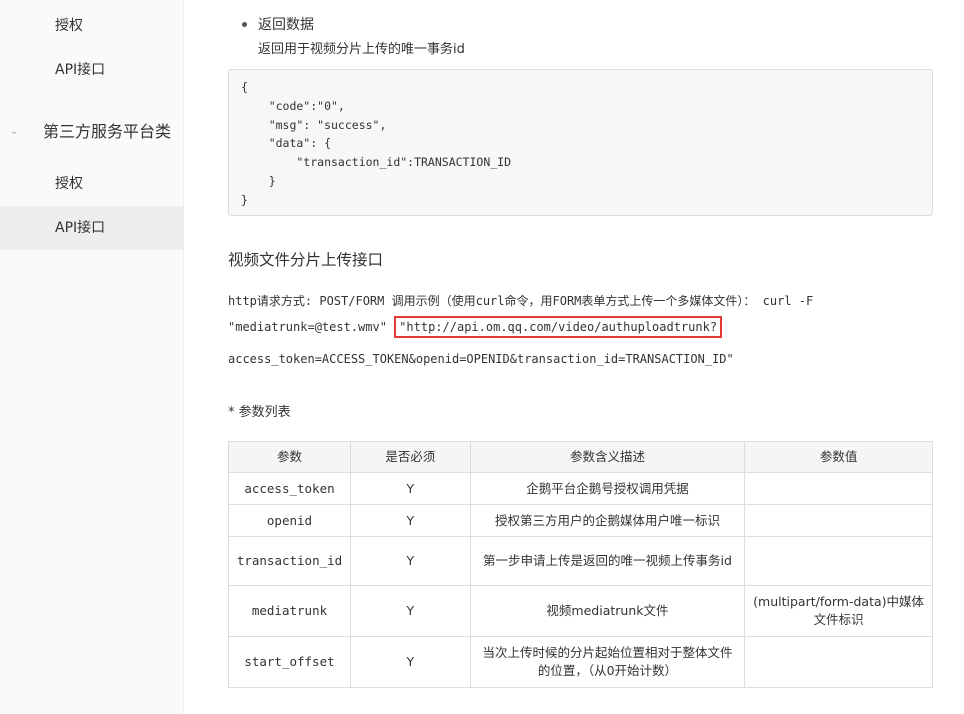 The image size is (964, 714). What do you see at coordinates (607, 611) in the screenshot?
I see `cell: 视频mediatrunk文件` at bounding box center [607, 611].